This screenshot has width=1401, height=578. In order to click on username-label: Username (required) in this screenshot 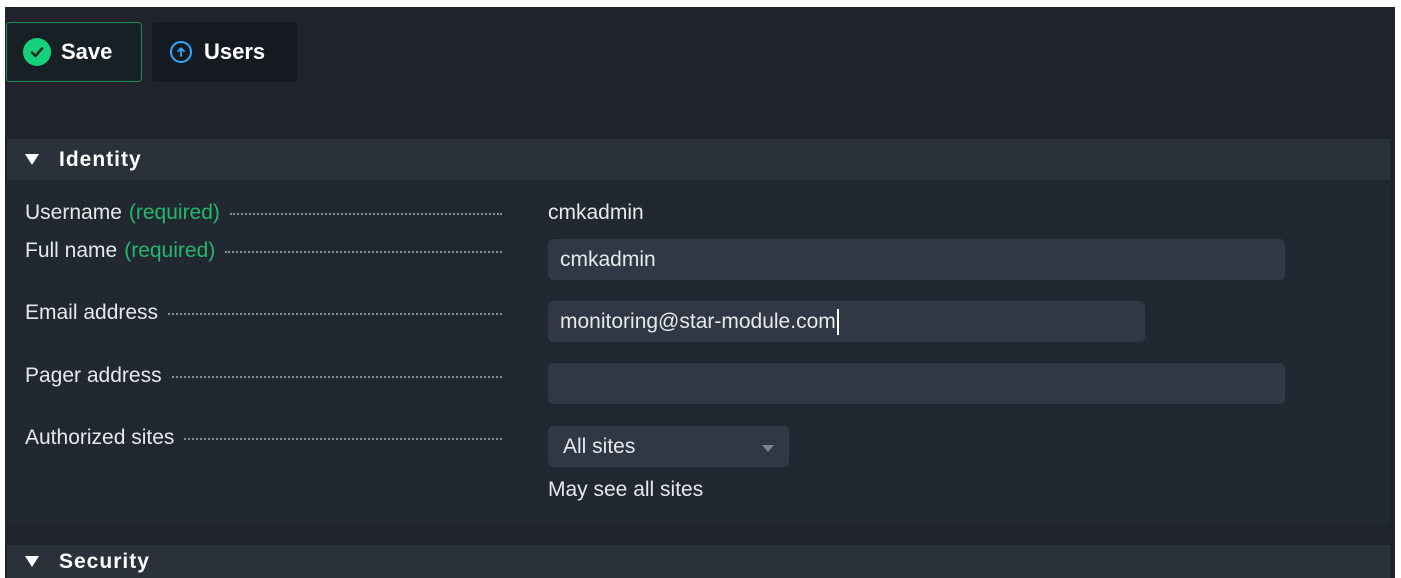, I will do `click(263, 213)`.